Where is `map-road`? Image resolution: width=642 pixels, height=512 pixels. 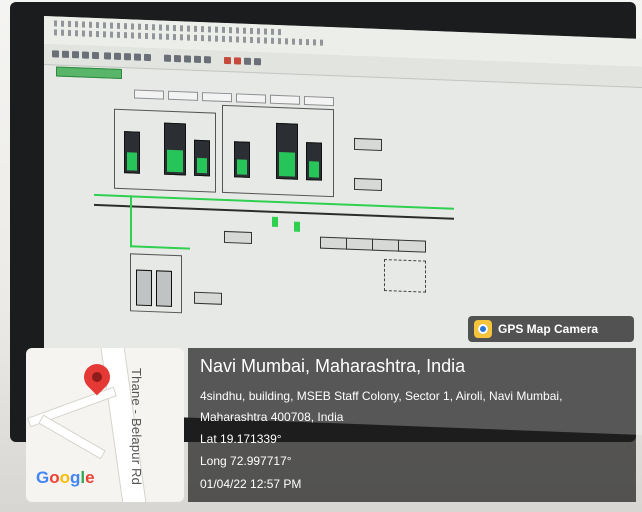
map-road is located at coordinates (72, 437).